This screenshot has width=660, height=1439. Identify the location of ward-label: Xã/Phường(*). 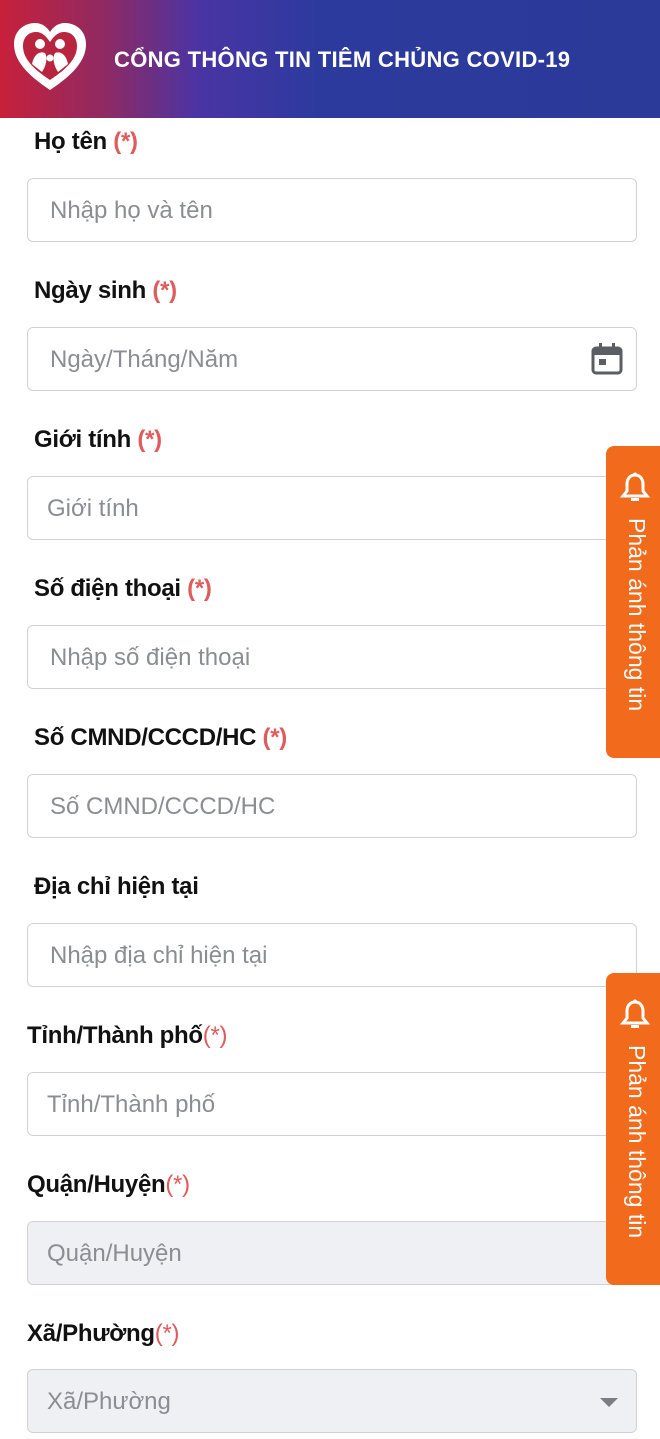
(103, 1334).